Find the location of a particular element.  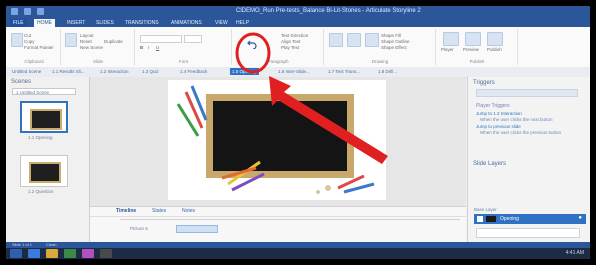

highlight-circle is located at coordinates (253, 53).